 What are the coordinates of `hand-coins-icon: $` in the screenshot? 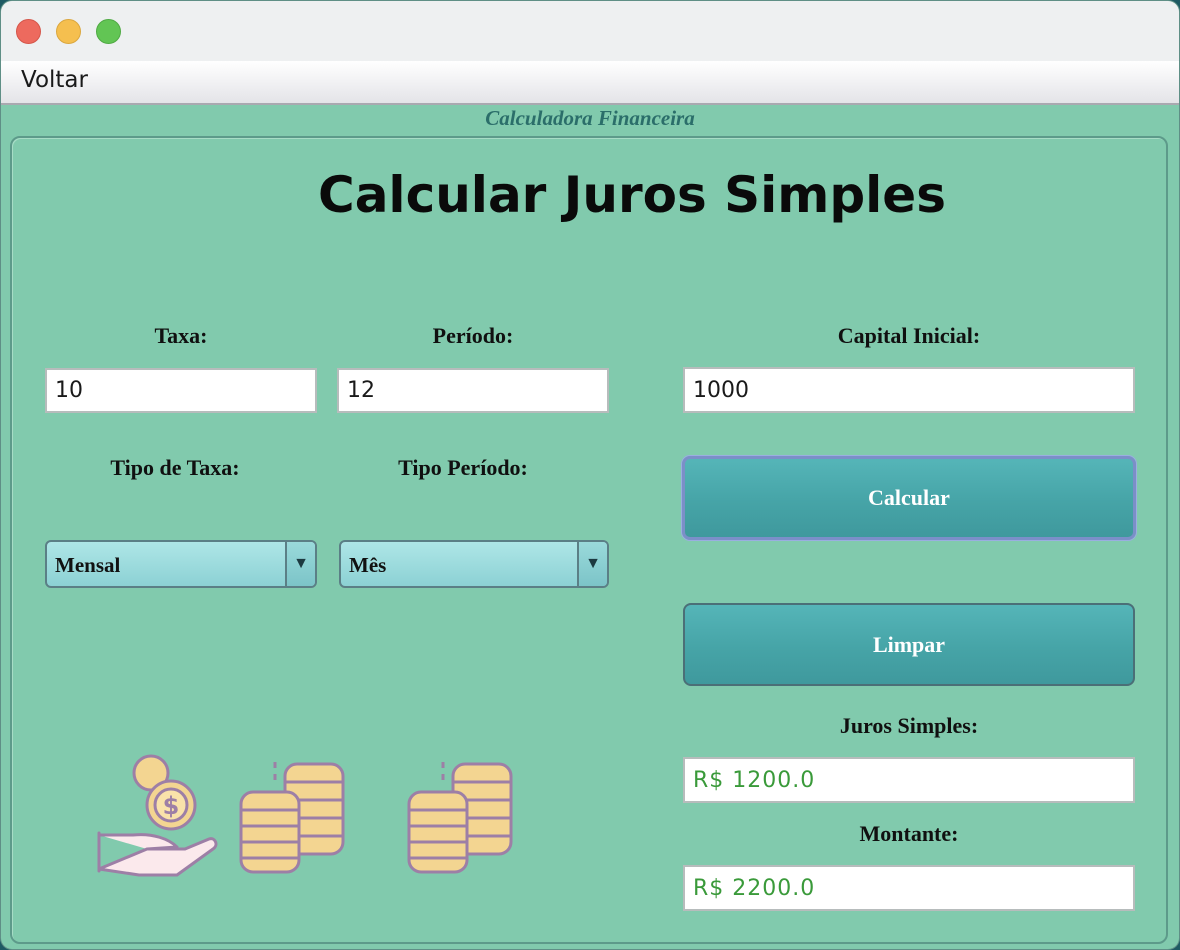 It's located at (157, 815).